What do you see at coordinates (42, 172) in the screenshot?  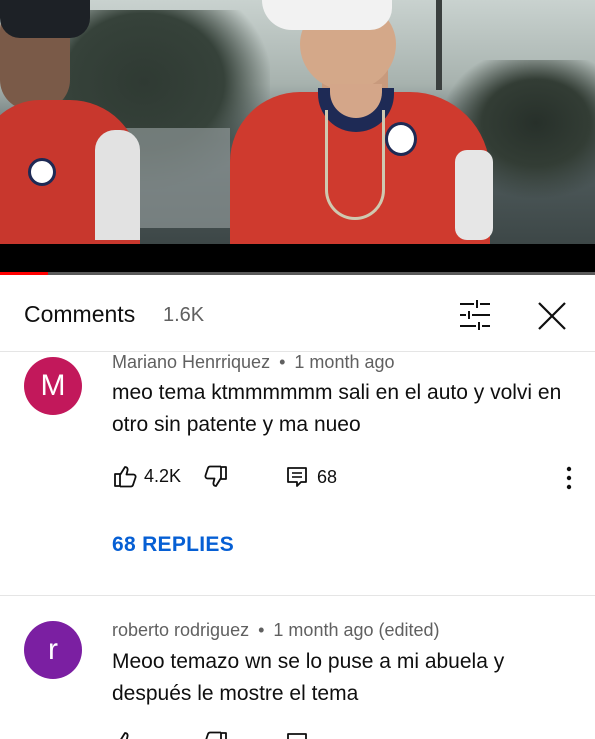 I see `video-left-crest` at bounding box center [42, 172].